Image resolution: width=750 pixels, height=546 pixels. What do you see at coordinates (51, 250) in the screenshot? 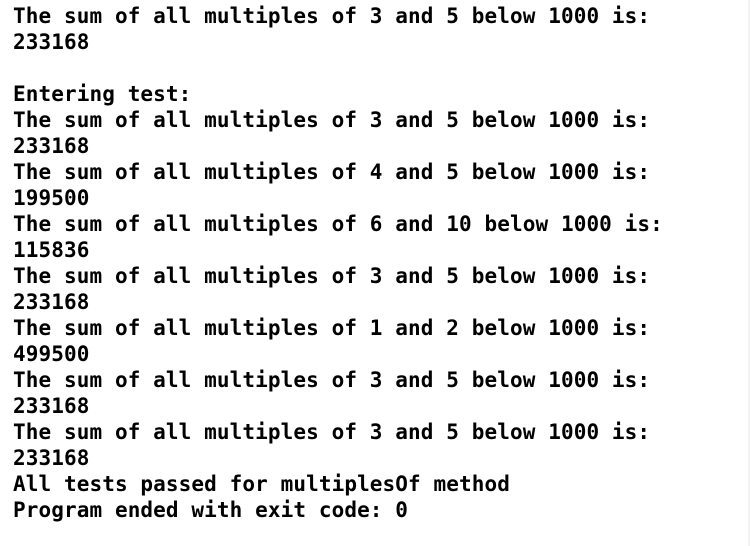
I see `console-line: 115836` at bounding box center [51, 250].